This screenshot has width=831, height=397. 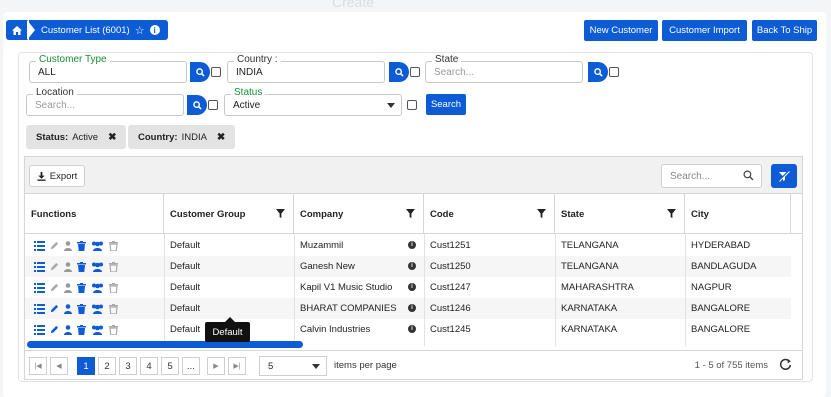 I want to click on page-size-select: 5, so click(x=293, y=366).